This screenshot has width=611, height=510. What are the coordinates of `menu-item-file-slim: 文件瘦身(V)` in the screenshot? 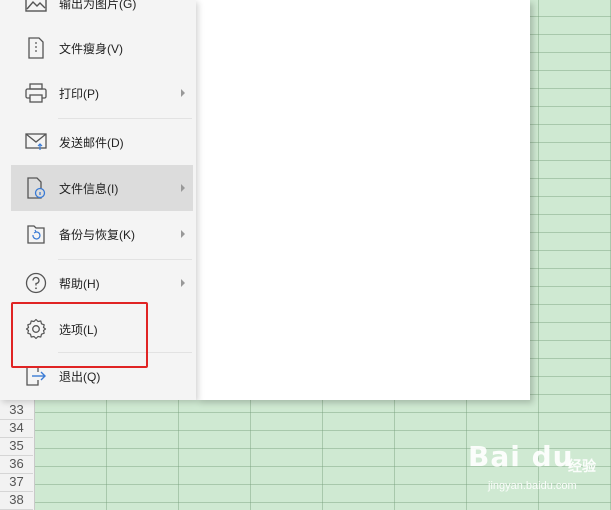 It's located at (102, 48).